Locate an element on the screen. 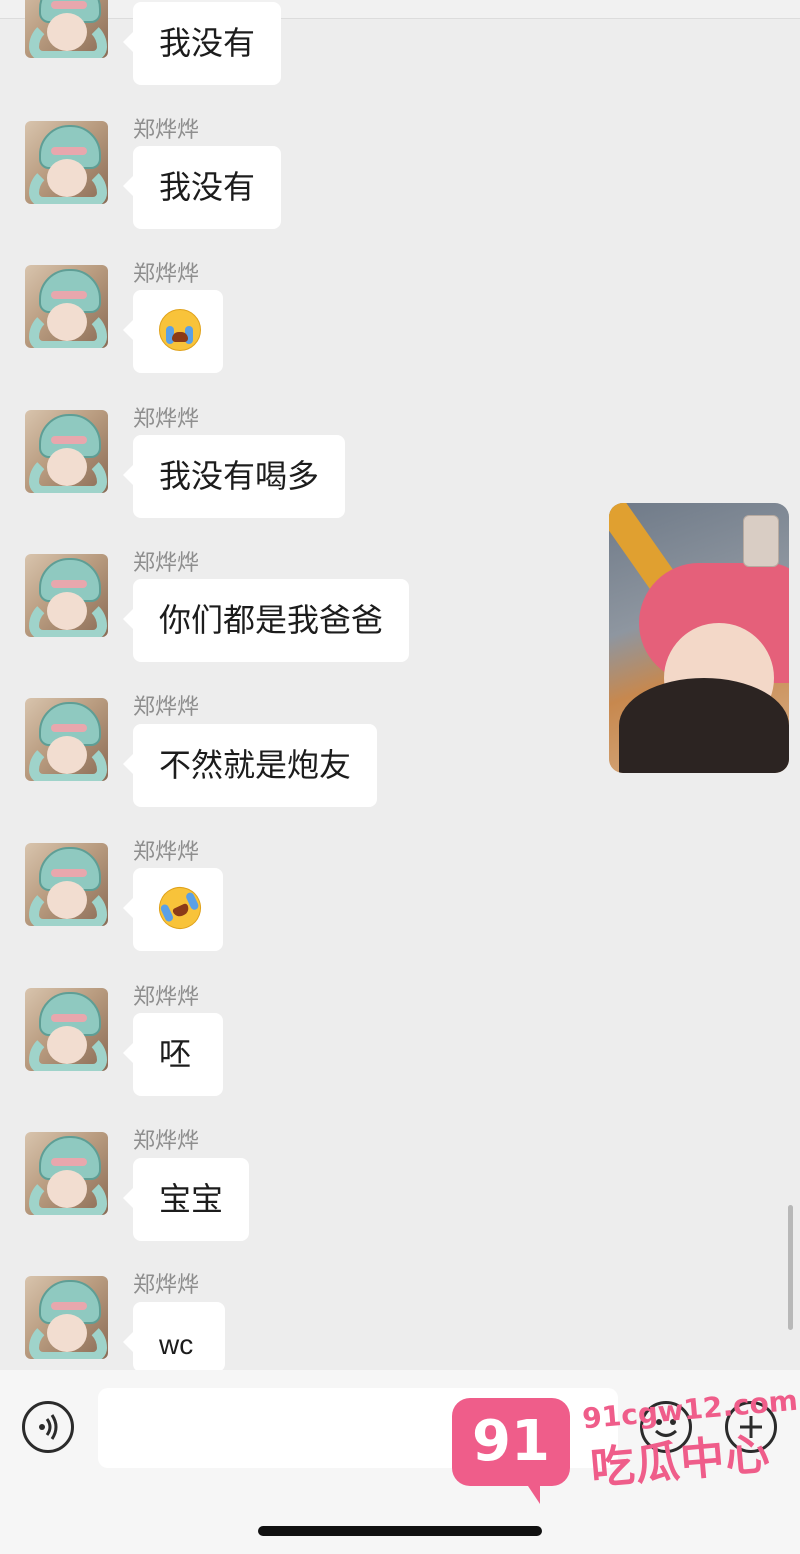 The width and height of the screenshot is (800, 1554). message-bubble: 呸 is located at coordinates (173, 1054).